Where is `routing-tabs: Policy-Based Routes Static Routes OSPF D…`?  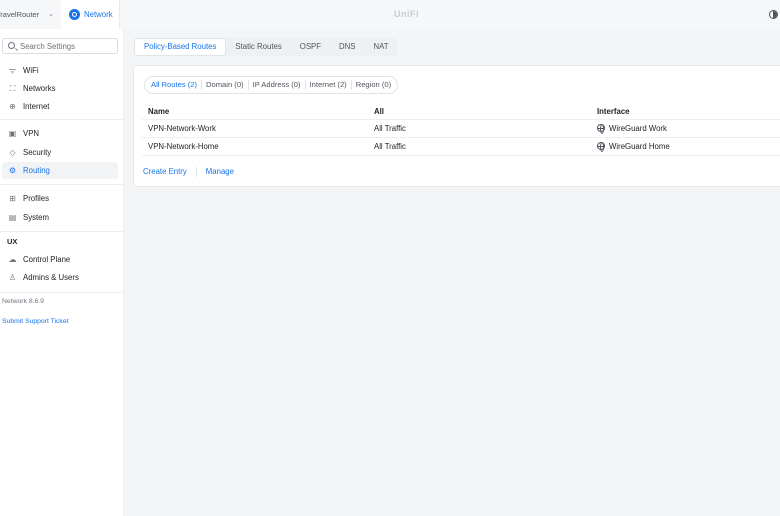
routing-tabs: Policy-Based Routes Static Routes OSPF D… is located at coordinates (266, 47).